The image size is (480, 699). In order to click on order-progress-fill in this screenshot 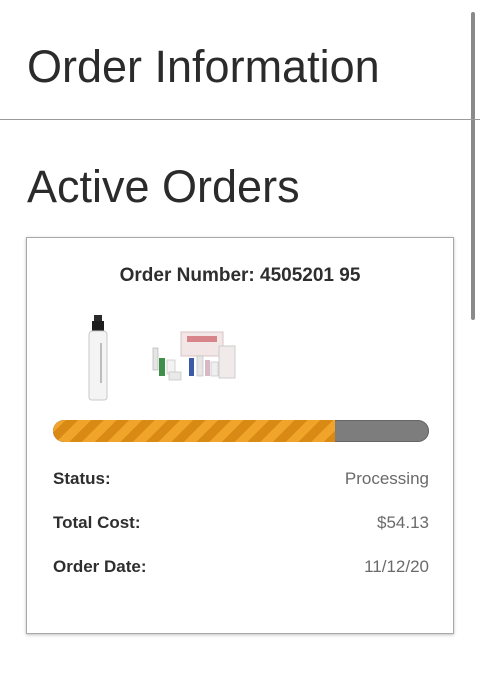, I will do `click(194, 431)`.